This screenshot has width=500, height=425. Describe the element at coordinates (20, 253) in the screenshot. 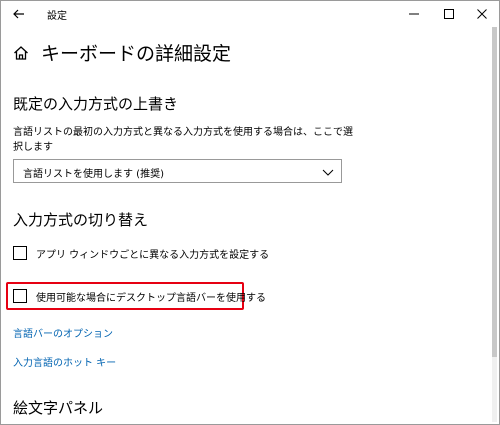

I see `per-app-input-checkbox` at that location.